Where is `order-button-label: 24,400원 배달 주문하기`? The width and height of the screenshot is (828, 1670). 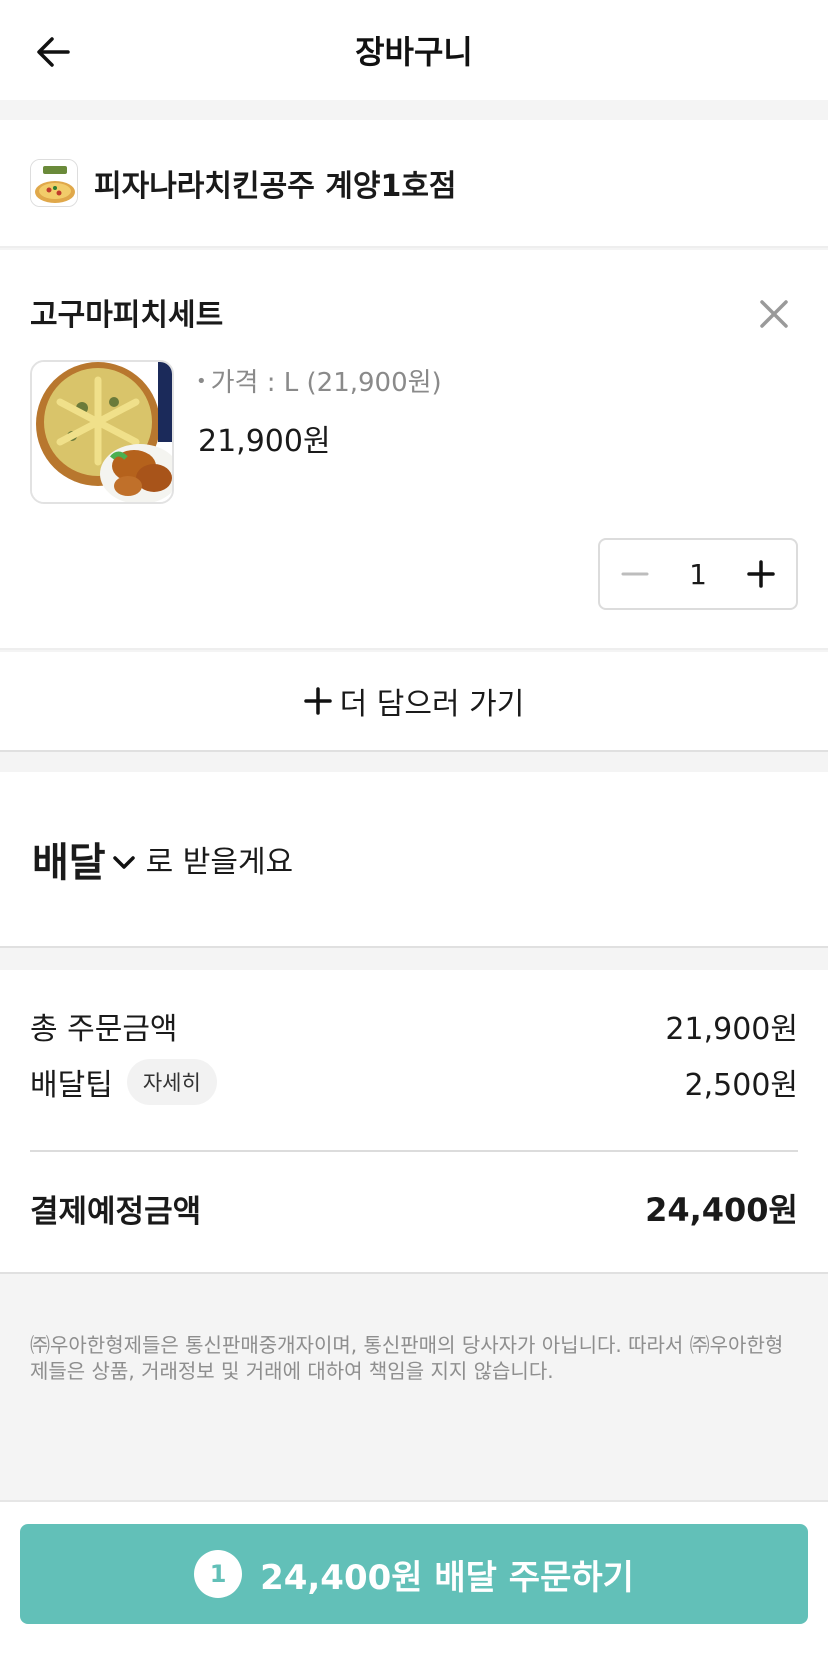 order-button-label: 24,400원 배달 주문하기 is located at coordinates (447, 1577).